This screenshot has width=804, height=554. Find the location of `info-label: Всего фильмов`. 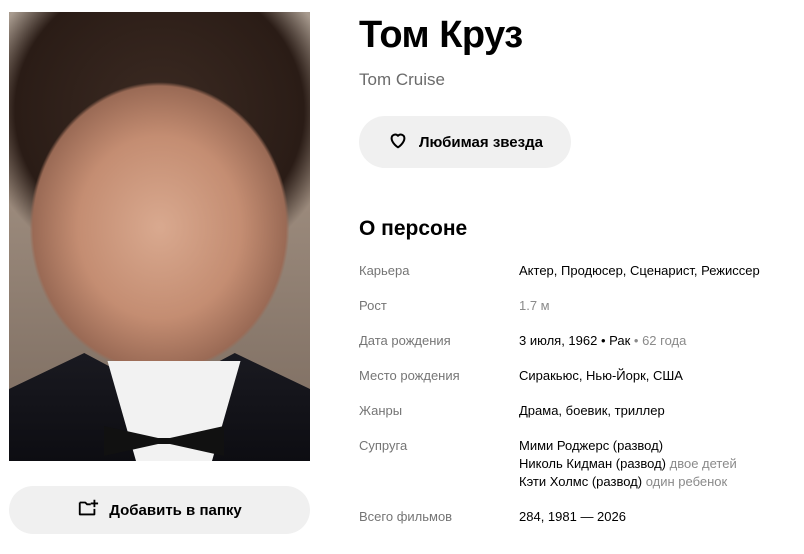

info-label: Всего фильмов is located at coordinates (406, 516).